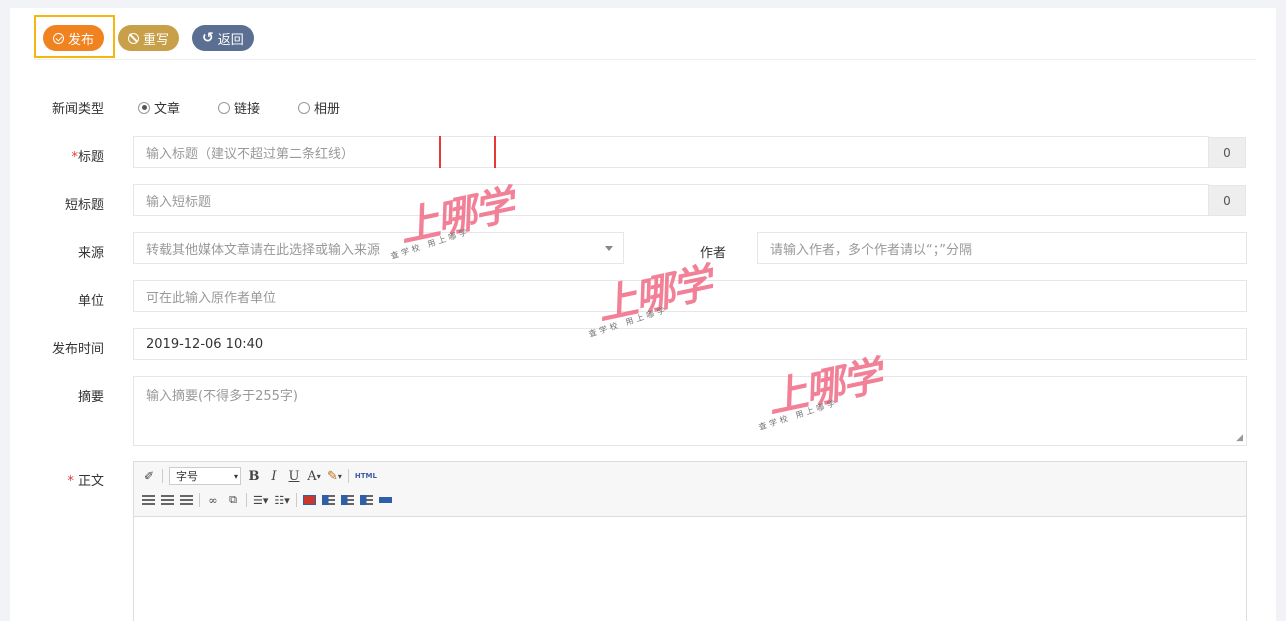  I want to click on check-circle-icon, so click(58, 38).